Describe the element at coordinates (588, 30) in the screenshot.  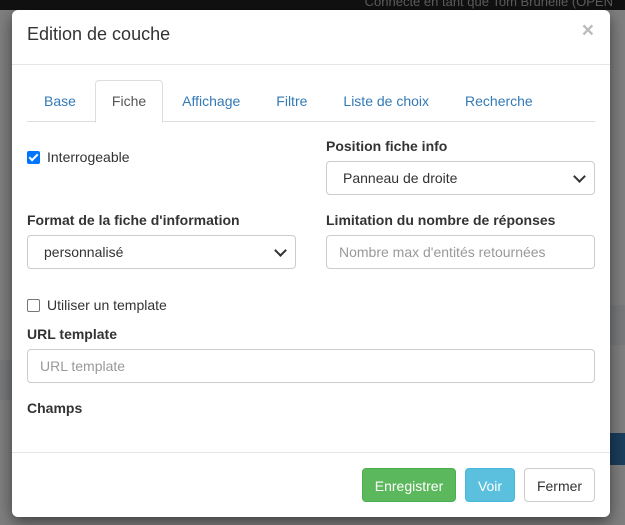
I see `close-icon: ×` at that location.